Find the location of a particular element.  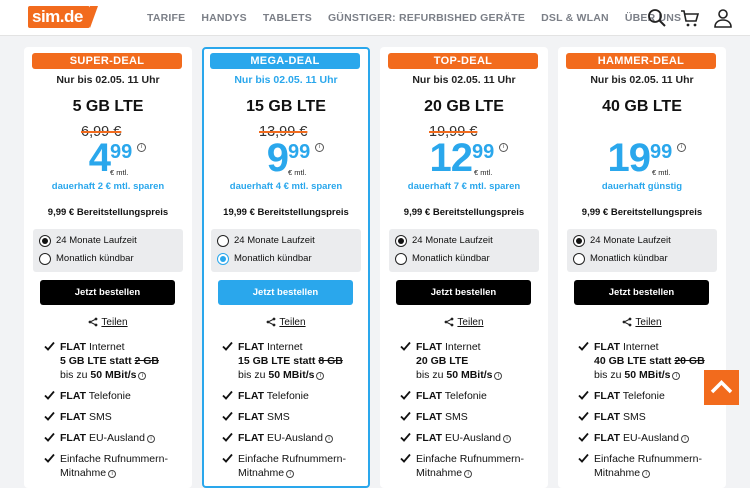

data-volume: 5 GB LTE is located at coordinates (108, 106).